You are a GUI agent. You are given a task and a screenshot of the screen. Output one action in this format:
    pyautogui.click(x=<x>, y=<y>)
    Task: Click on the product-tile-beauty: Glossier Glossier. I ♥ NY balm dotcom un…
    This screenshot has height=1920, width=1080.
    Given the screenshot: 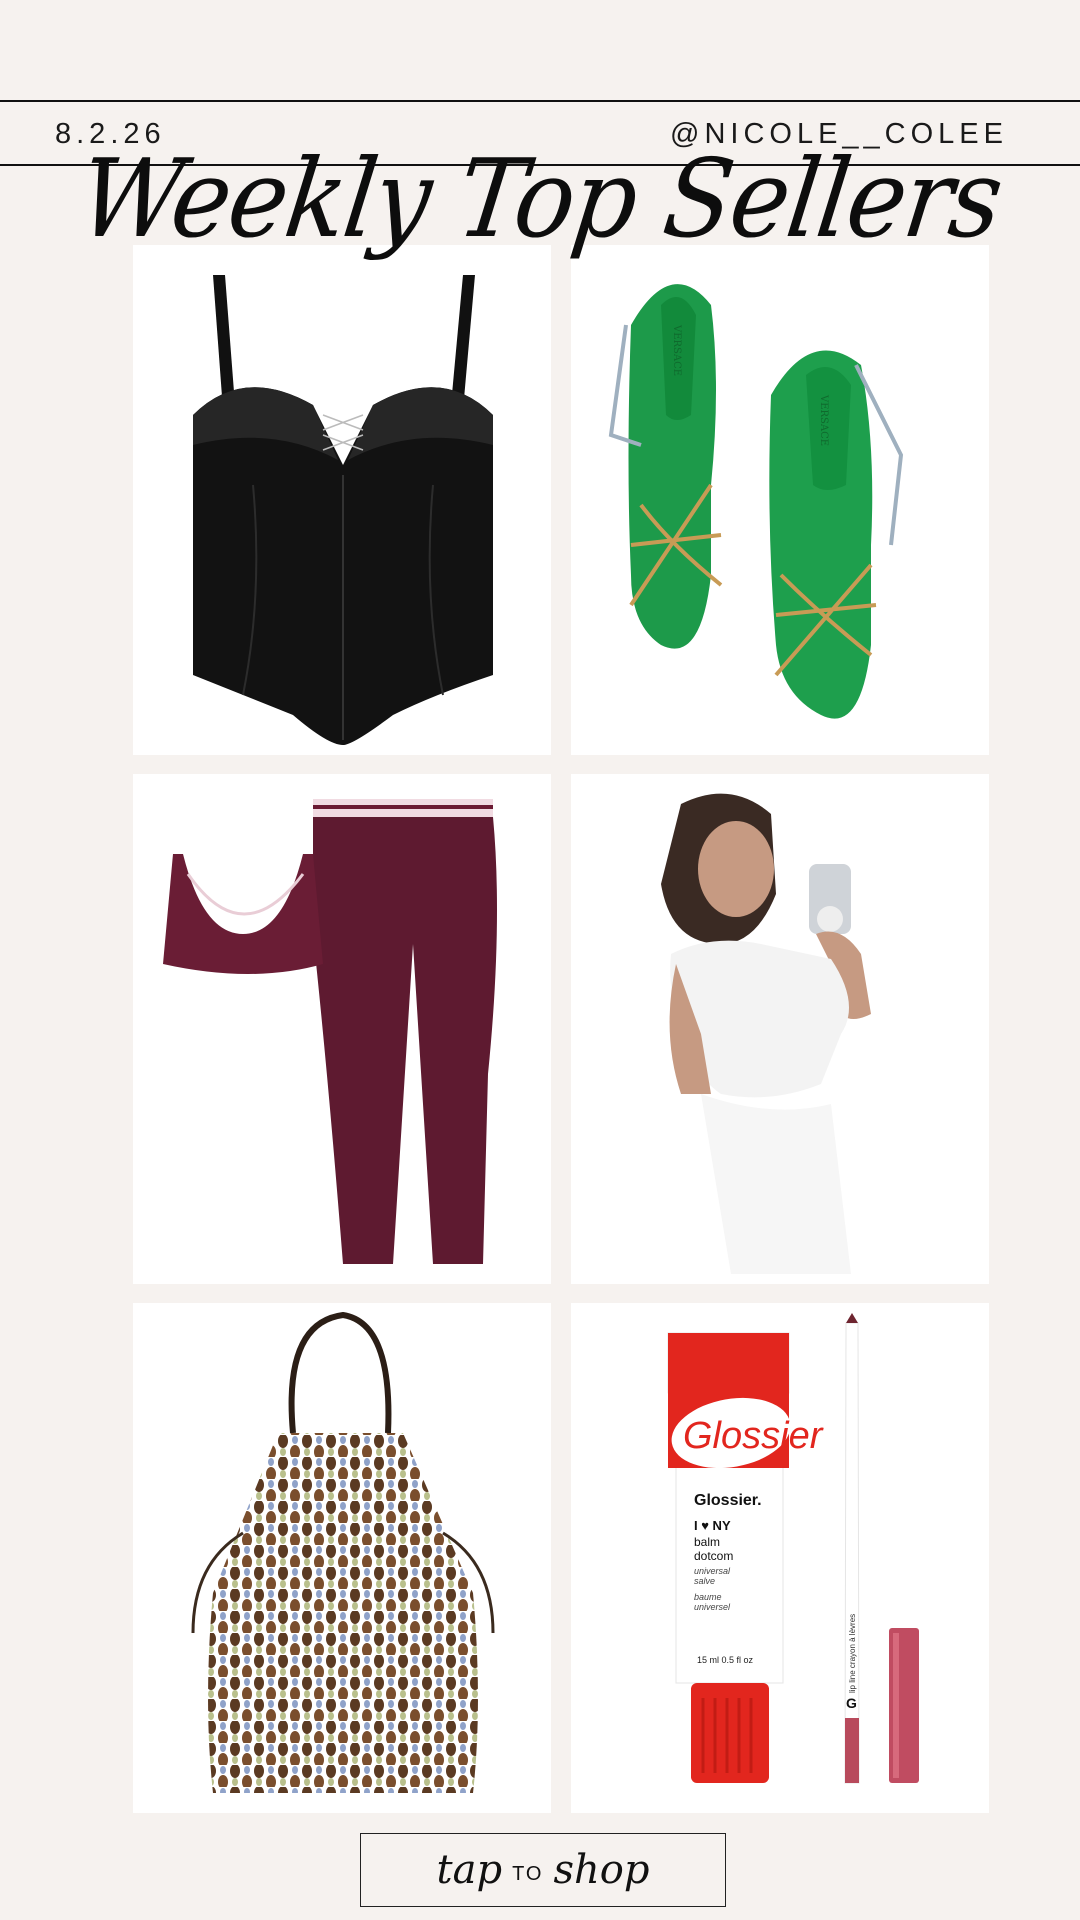 What is the action you would take?
    pyautogui.click(x=780, y=1558)
    